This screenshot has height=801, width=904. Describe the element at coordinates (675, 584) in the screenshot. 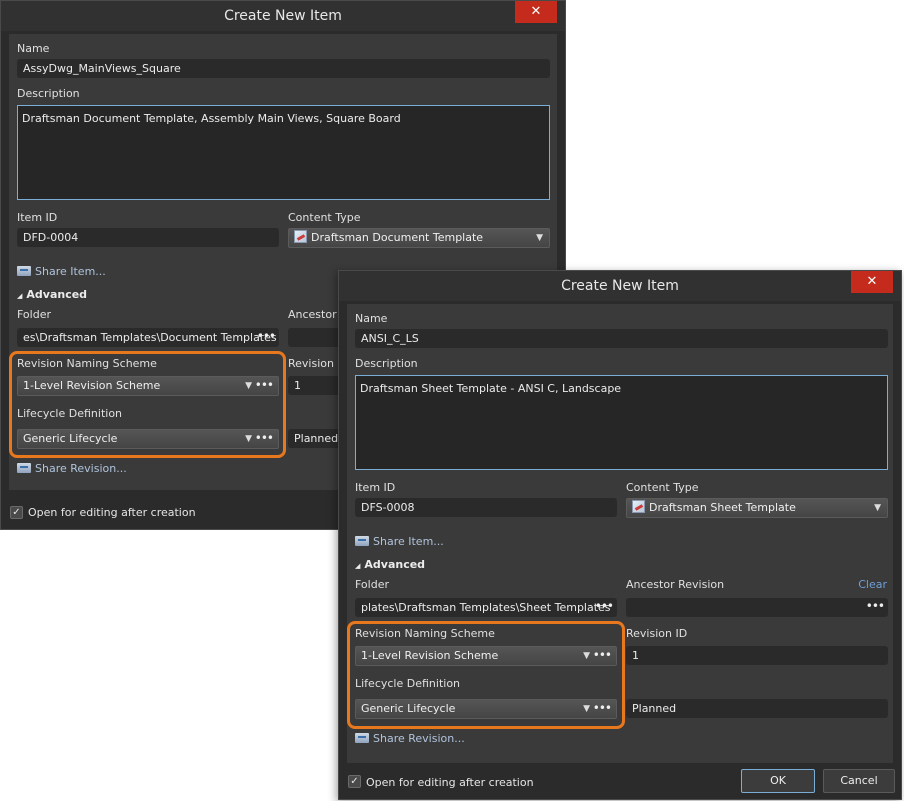

I see `ancestor-revision-label: Ancestor Revision` at that location.